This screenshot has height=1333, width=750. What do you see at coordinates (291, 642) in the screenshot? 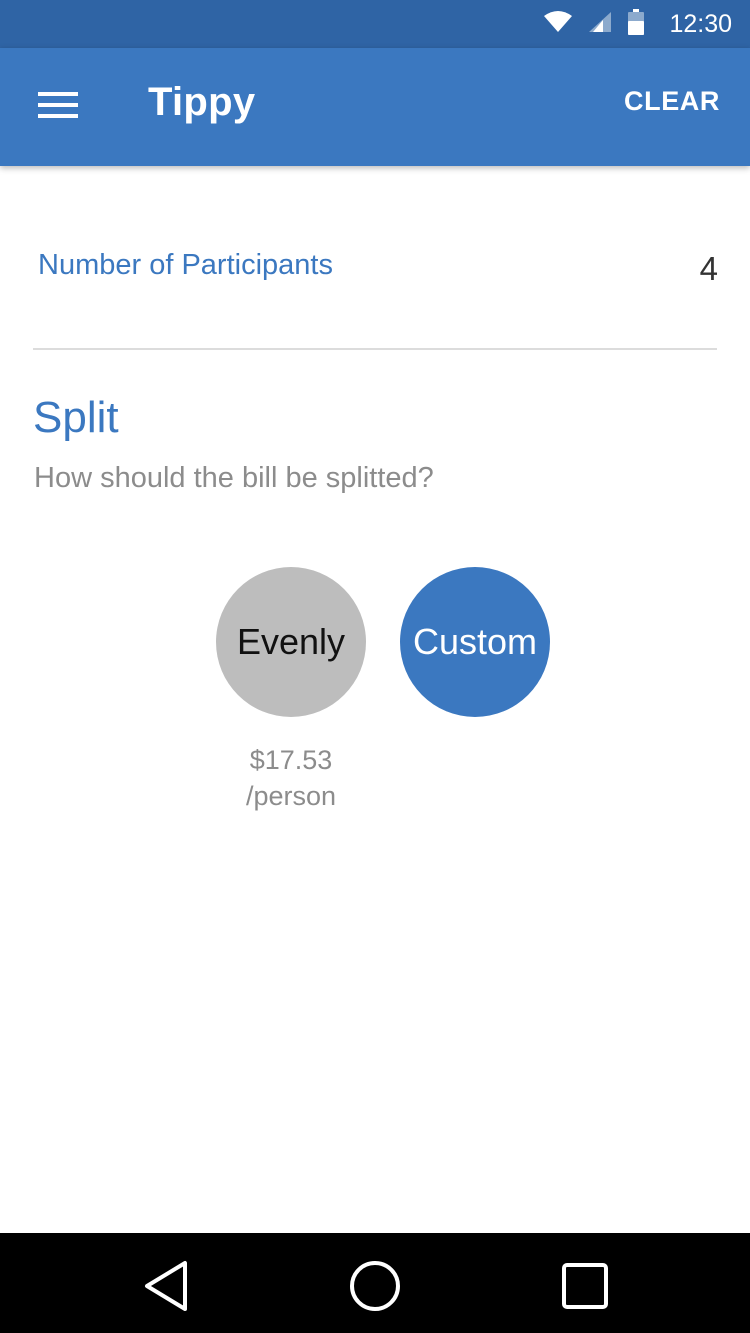
I see `split-evenly-button: Evenly` at bounding box center [291, 642].